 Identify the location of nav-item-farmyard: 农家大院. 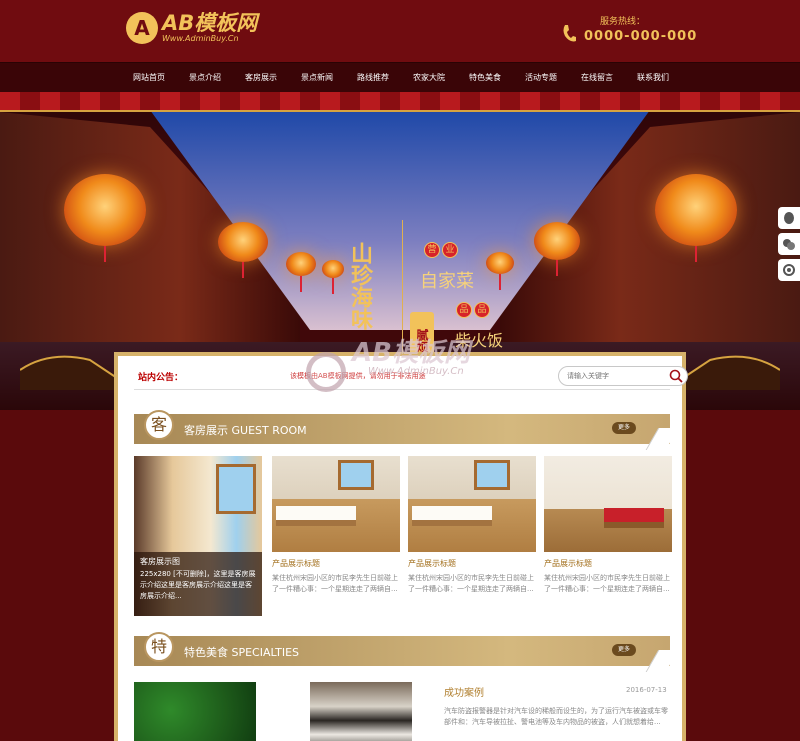
(429, 78).